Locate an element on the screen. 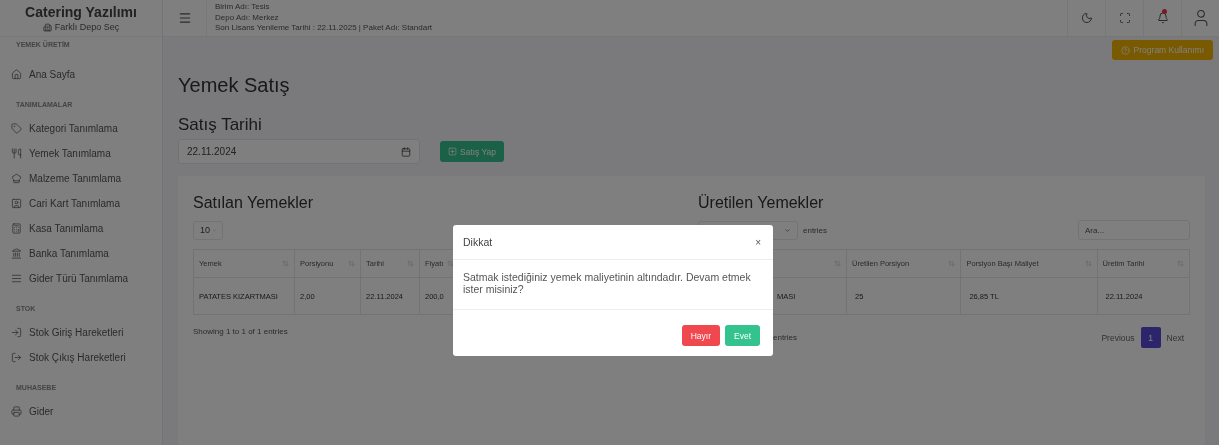 The image size is (1219, 445). section-title: Satış Tarihi is located at coordinates (220, 125).